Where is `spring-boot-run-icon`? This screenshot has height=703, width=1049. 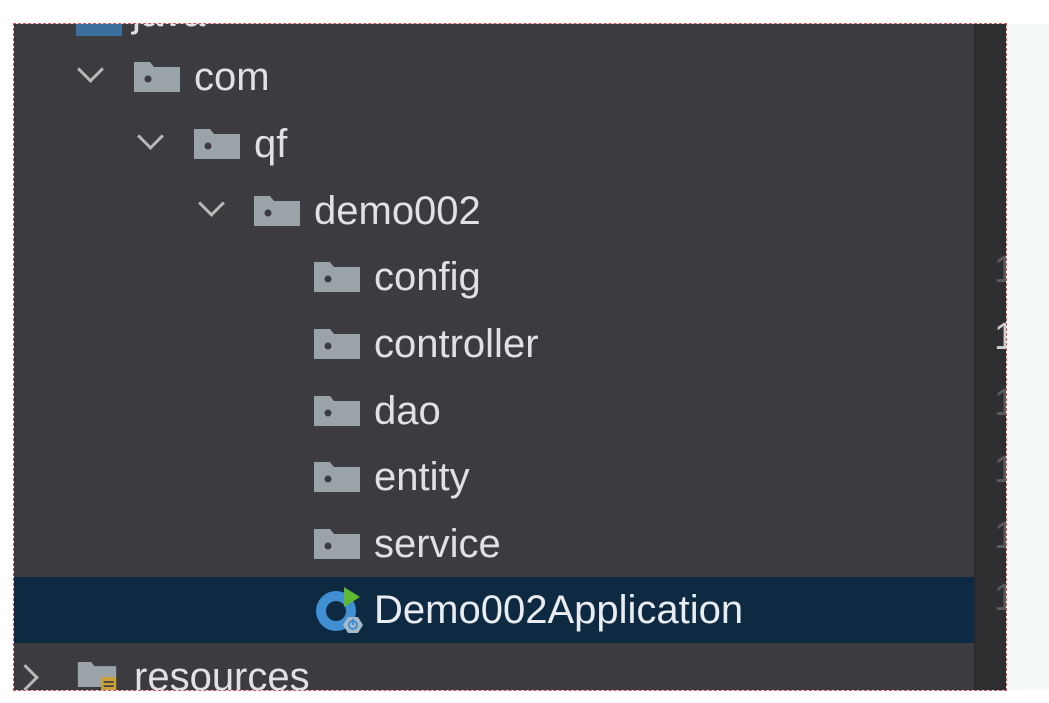
spring-boot-run-icon is located at coordinates (339, 610).